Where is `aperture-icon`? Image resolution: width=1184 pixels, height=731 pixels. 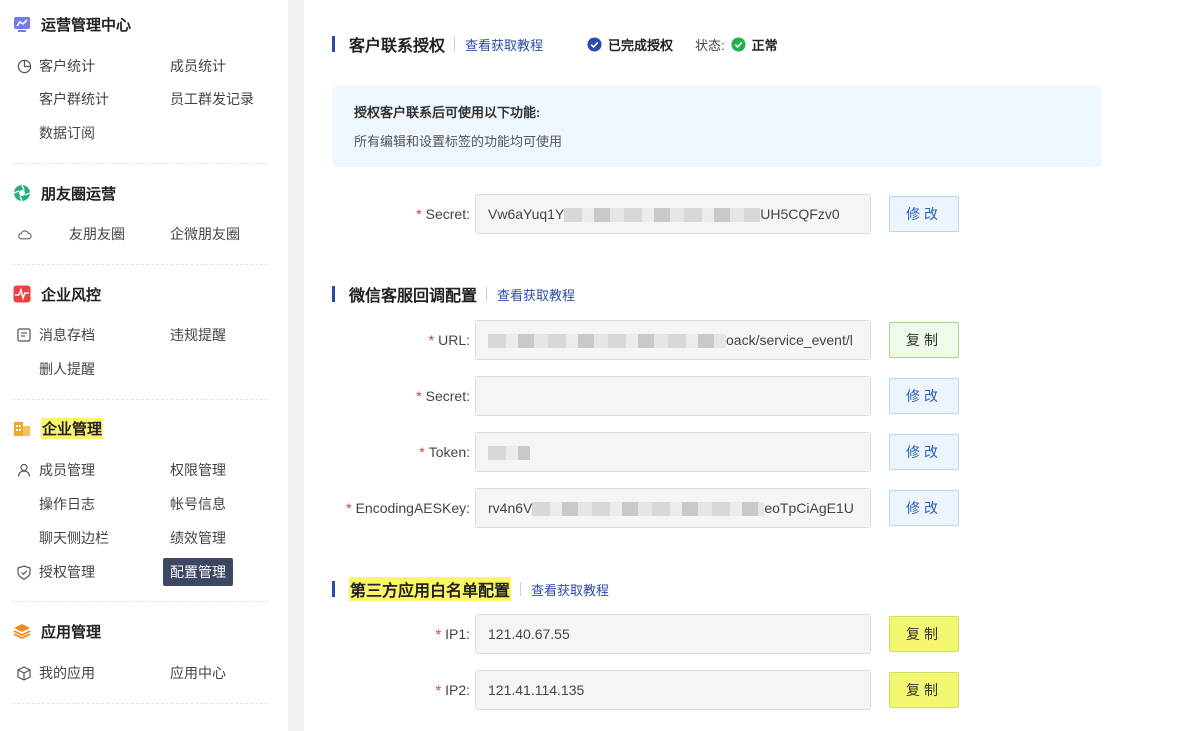 aperture-icon is located at coordinates (22, 193).